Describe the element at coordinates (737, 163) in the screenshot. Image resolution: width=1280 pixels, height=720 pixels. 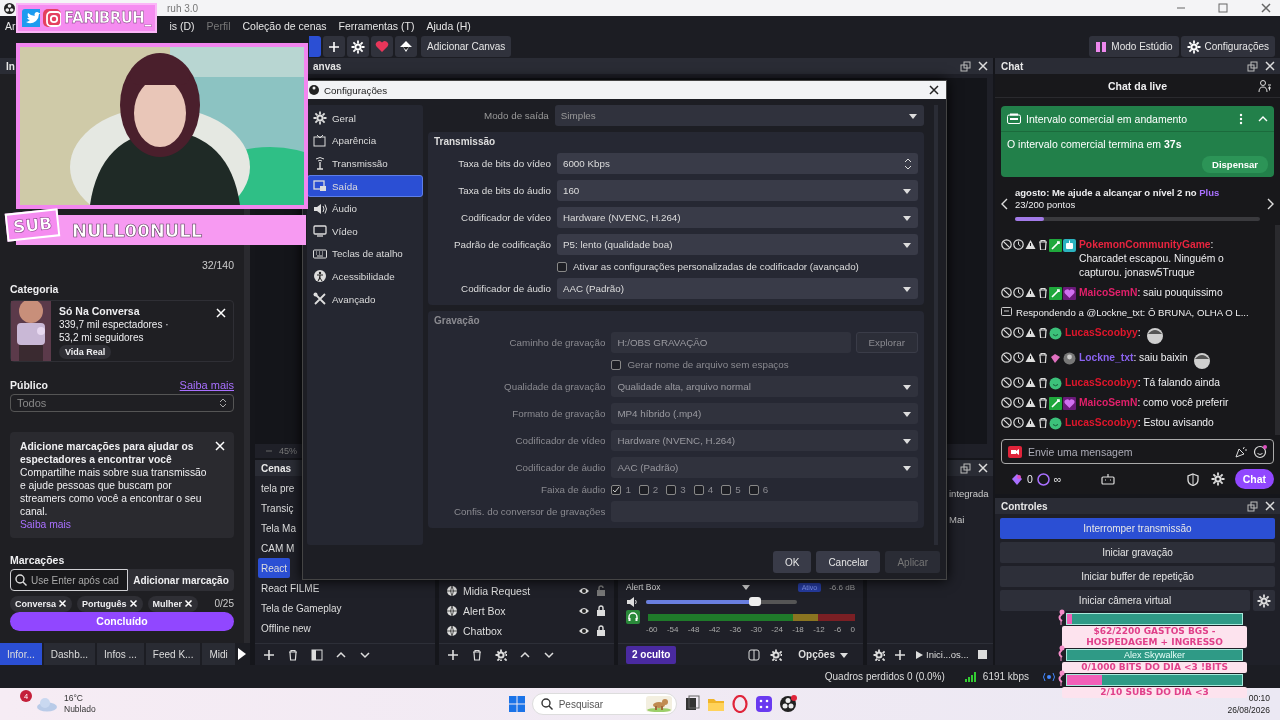
I see `input-field: 6000 Kbps` at that location.